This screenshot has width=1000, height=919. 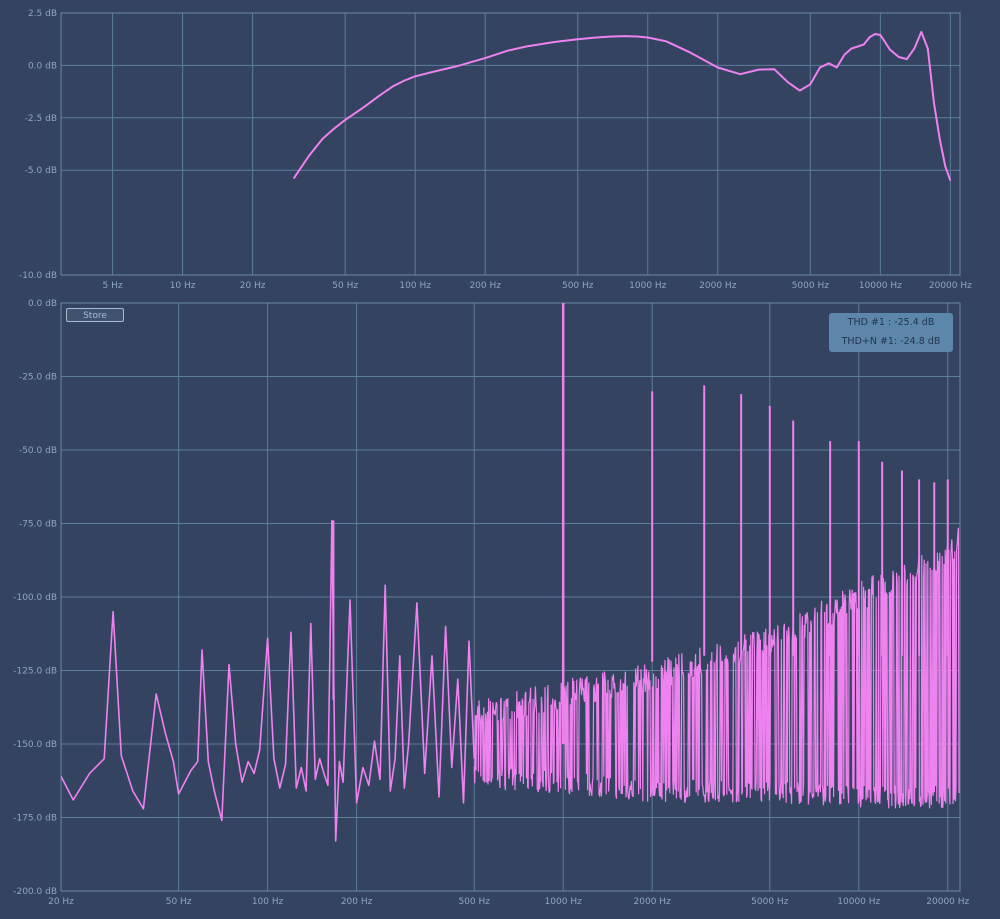 I want to click on spectrum-y-tick-label: -100.0 dB, so click(x=35, y=598).